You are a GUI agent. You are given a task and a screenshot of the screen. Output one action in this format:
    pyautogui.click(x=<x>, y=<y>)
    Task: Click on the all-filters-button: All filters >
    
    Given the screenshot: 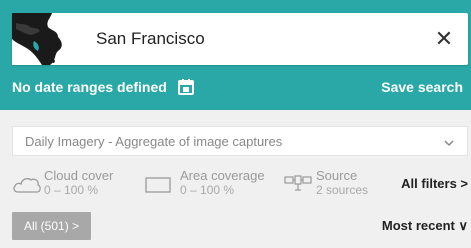 What is the action you would take?
    pyautogui.click(x=434, y=183)
    